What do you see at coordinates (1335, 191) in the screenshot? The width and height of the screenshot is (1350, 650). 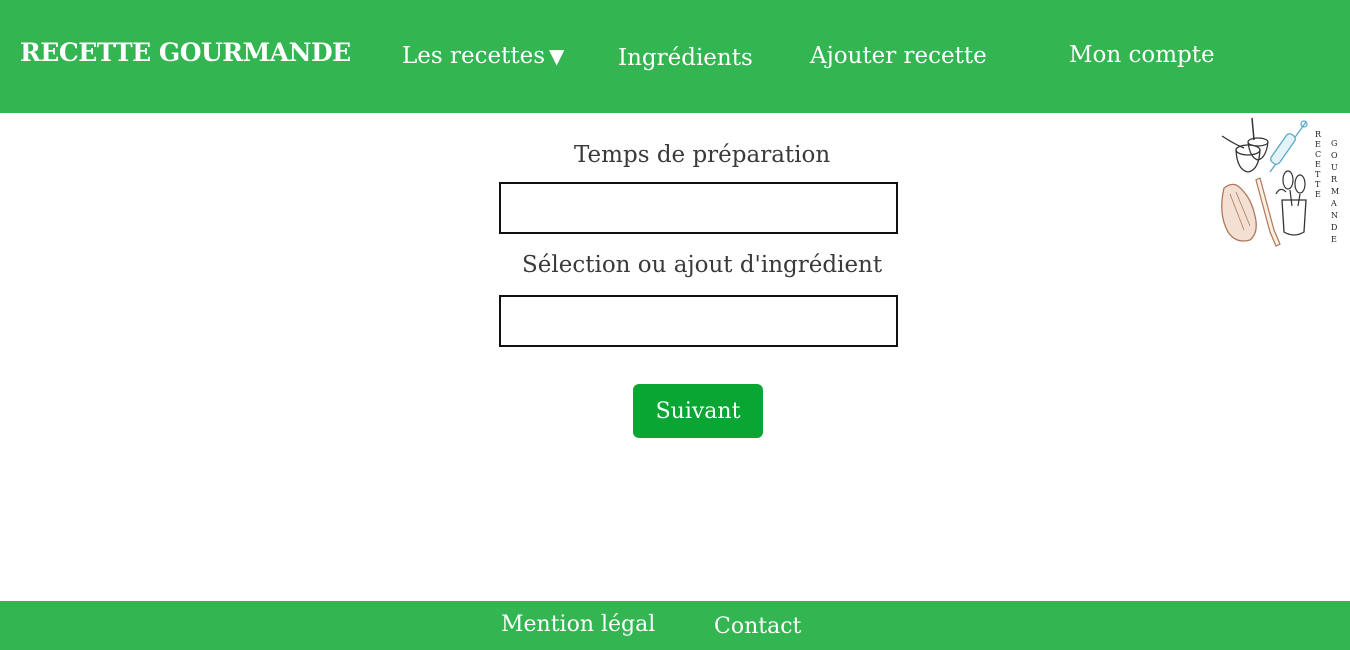 I see `logo-text-gourmande: GOURMANDE` at bounding box center [1335, 191].